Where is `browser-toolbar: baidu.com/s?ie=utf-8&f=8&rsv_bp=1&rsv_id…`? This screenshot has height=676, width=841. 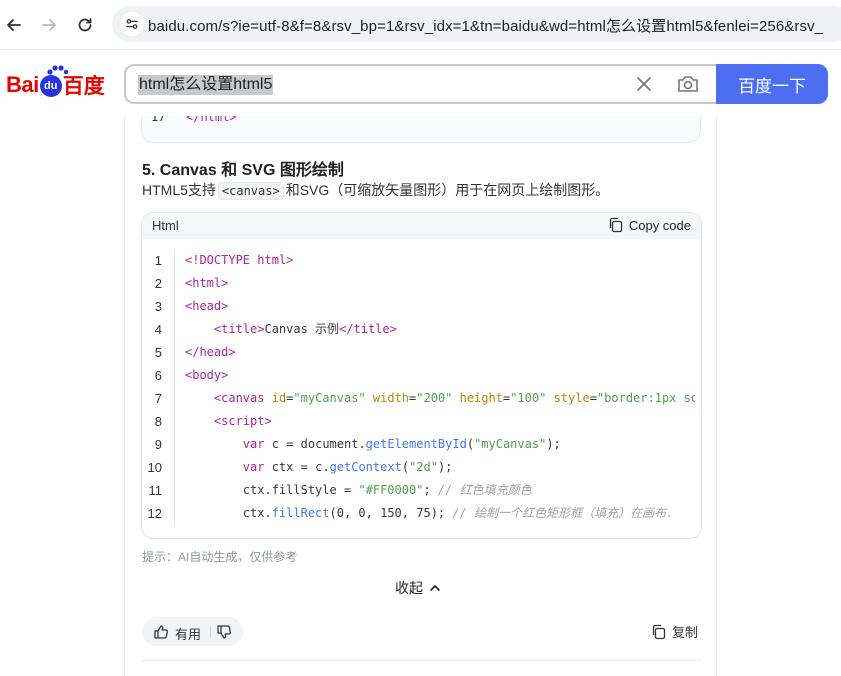 browser-toolbar: baidu.com/s?ie=utf-8&f=8&rsv_bp=1&rsv_id… is located at coordinates (420, 25).